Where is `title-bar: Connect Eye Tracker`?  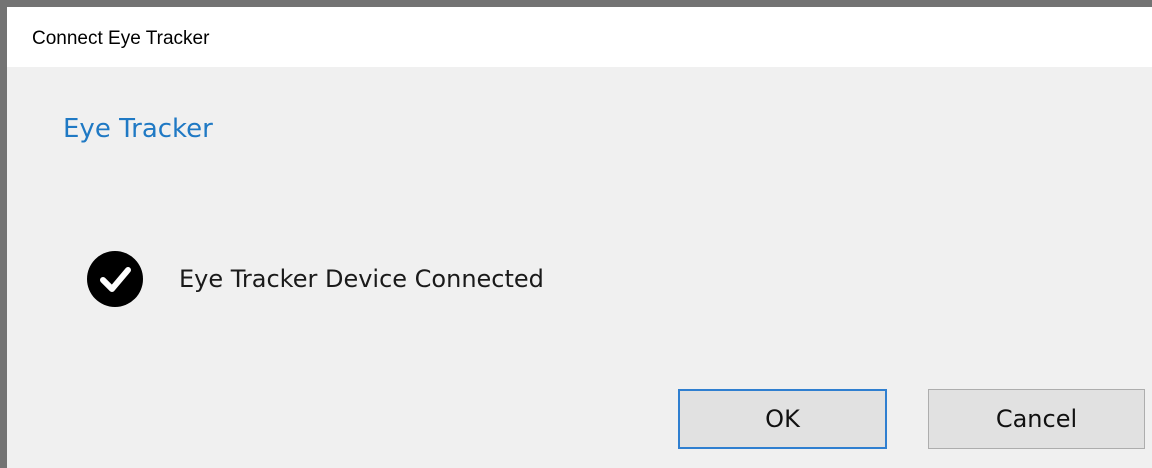
title-bar: Connect Eye Tracker is located at coordinates (579, 37).